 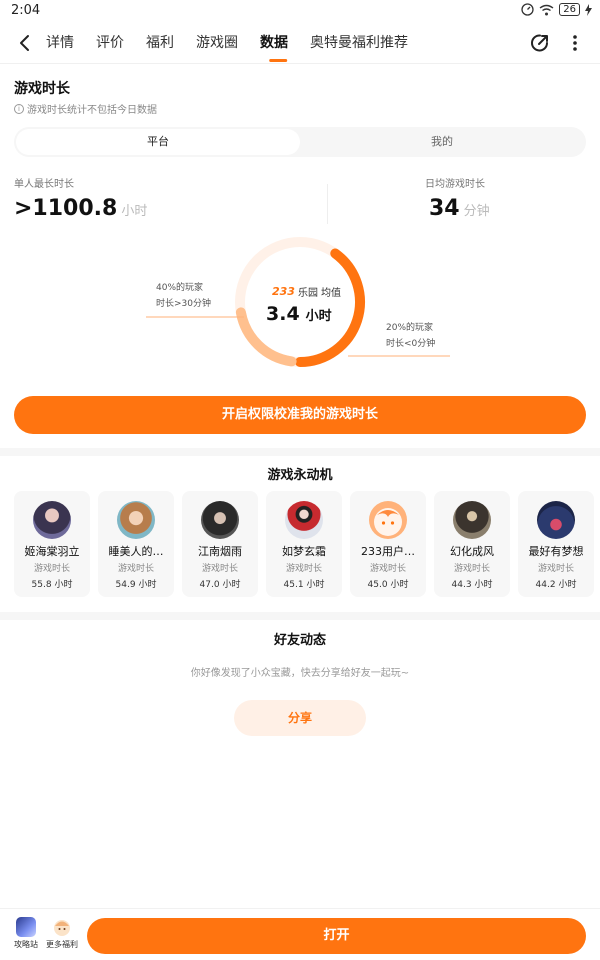 I want to click on playtime-note-text: 游戏时长统计不包括今日数据, so click(x=92, y=110).